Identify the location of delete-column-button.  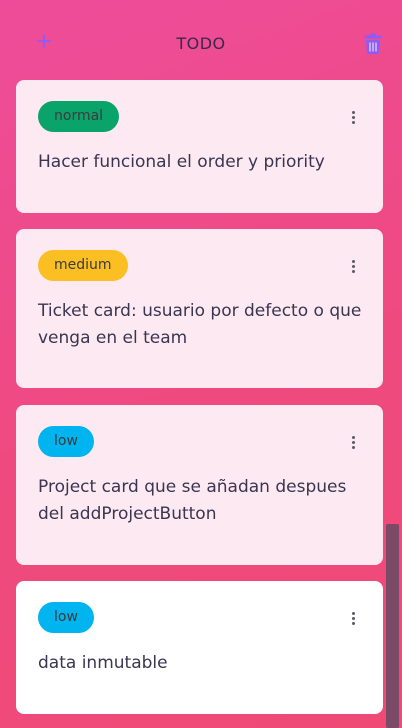
(373, 44).